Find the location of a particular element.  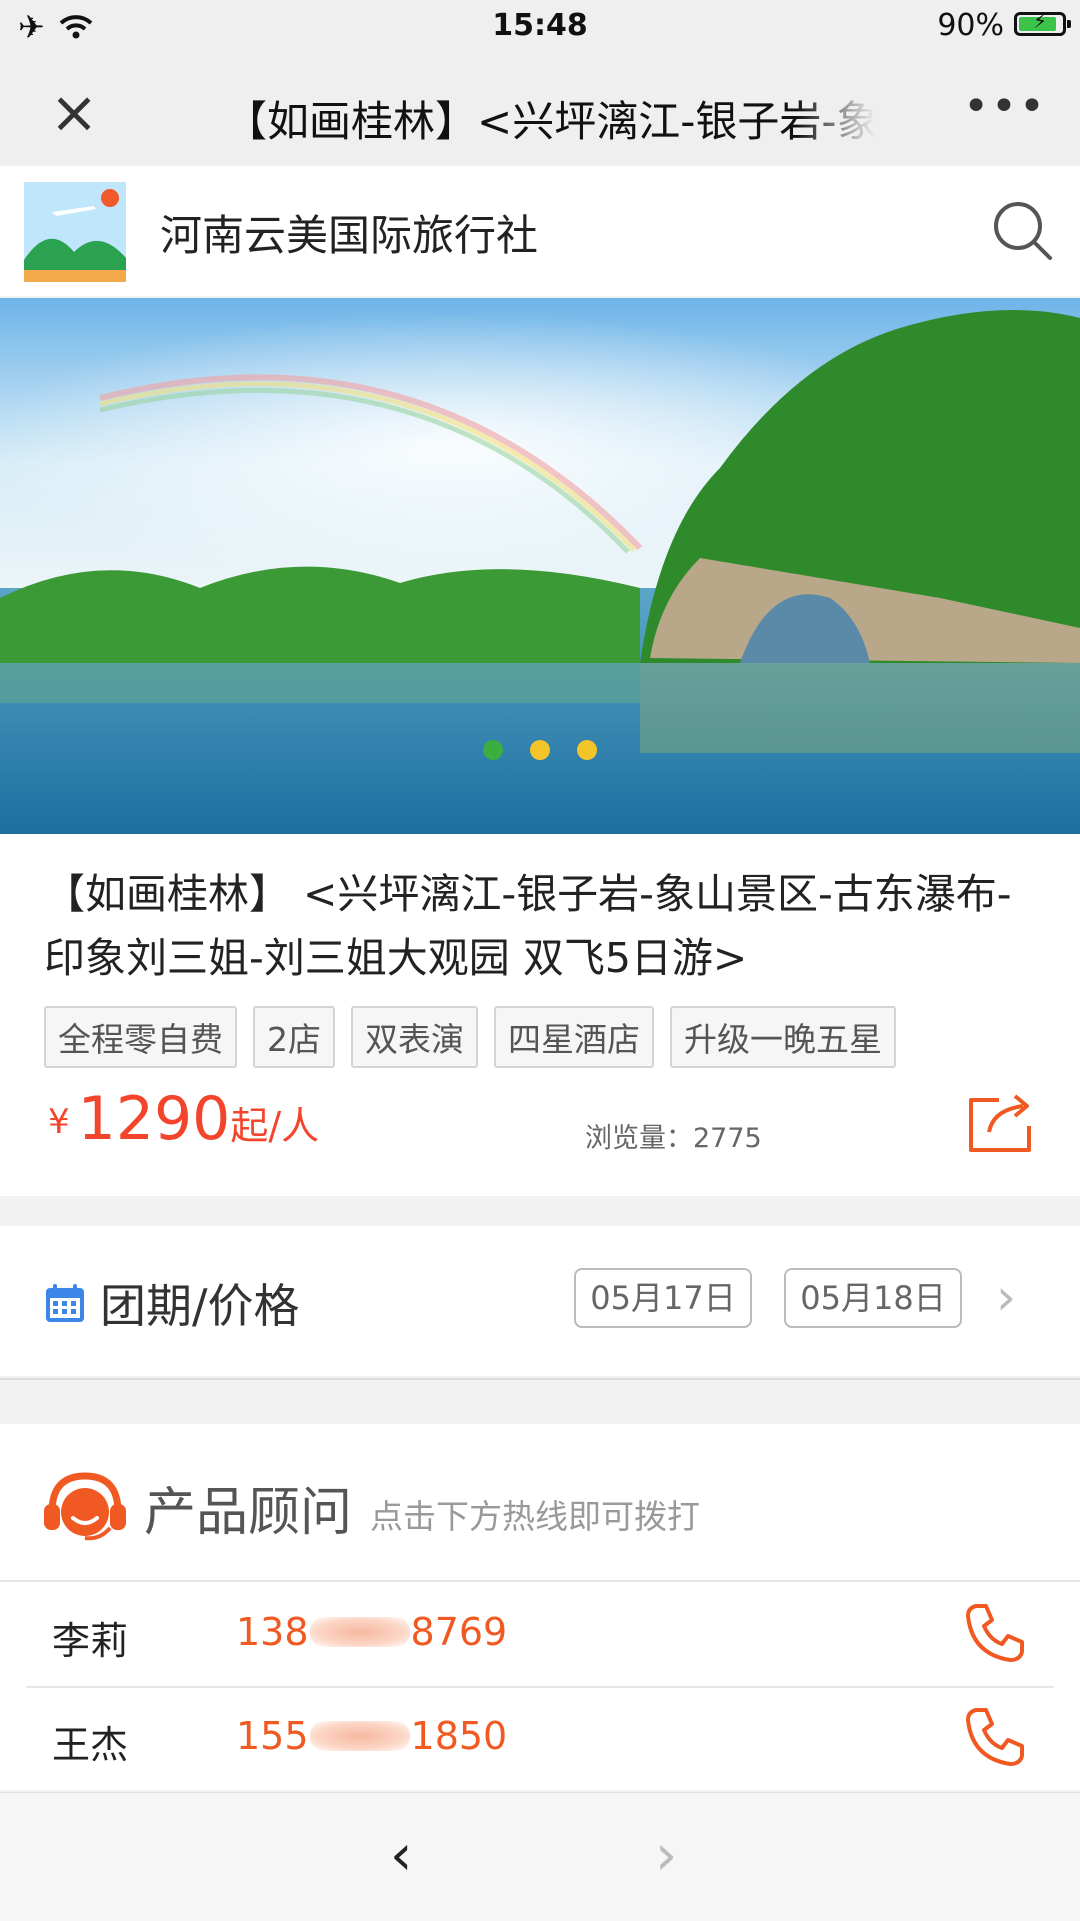

date-section-label: 团期/价格 is located at coordinates (200, 1306).